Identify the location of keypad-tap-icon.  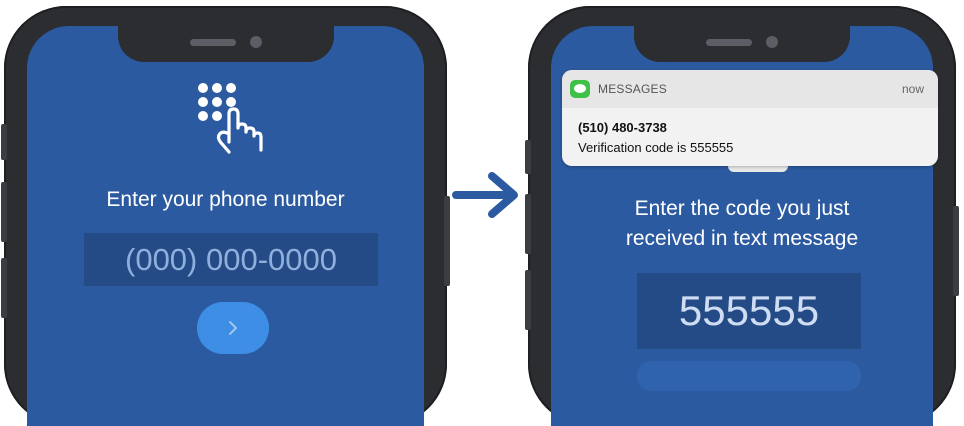
(230, 118).